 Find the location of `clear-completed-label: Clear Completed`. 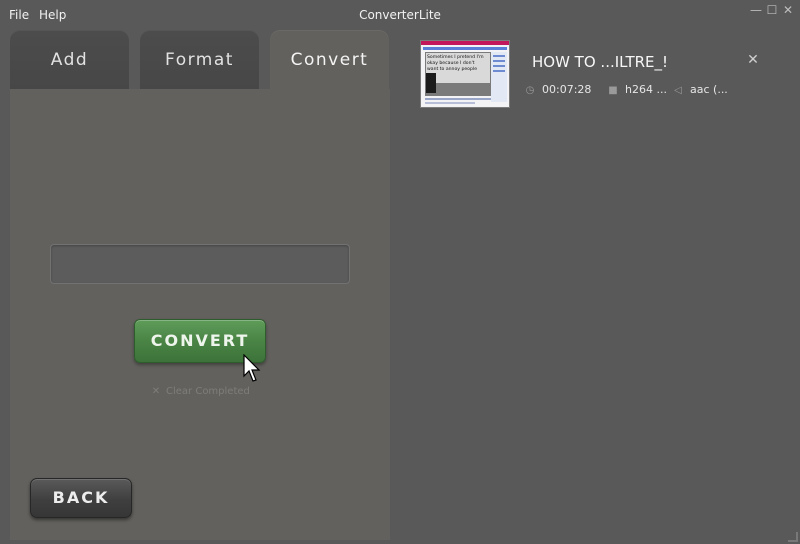

clear-completed-label: Clear Completed is located at coordinates (208, 391).